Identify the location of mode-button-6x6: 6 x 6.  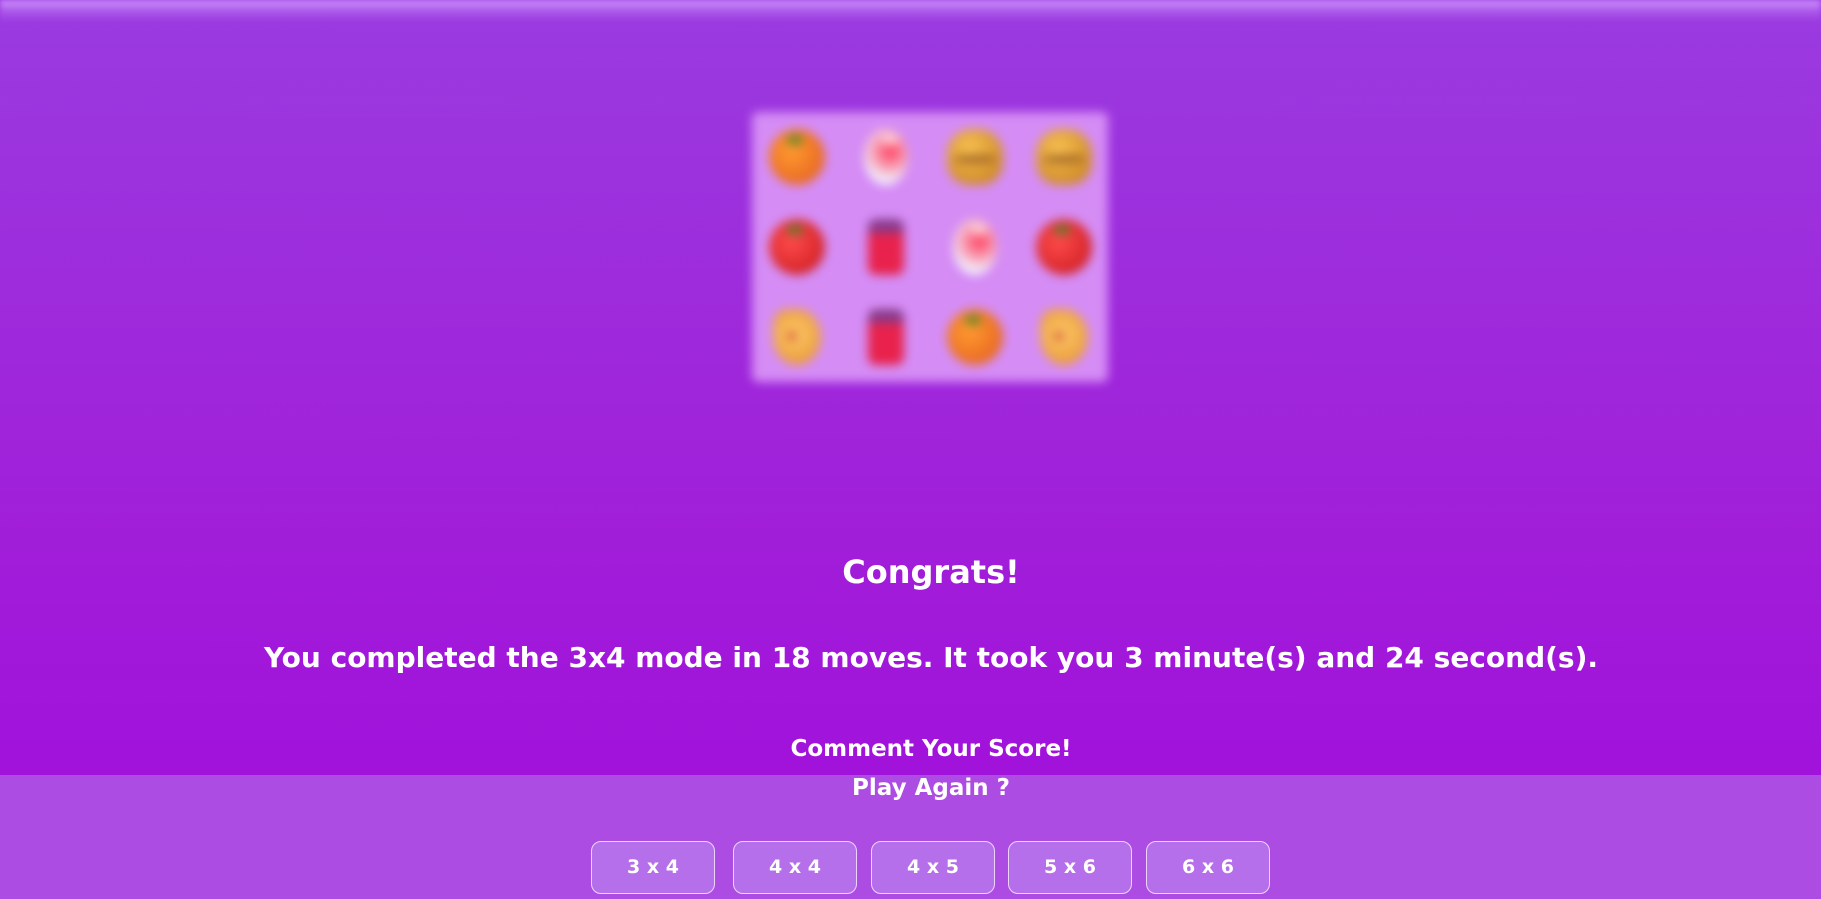
(1208, 867).